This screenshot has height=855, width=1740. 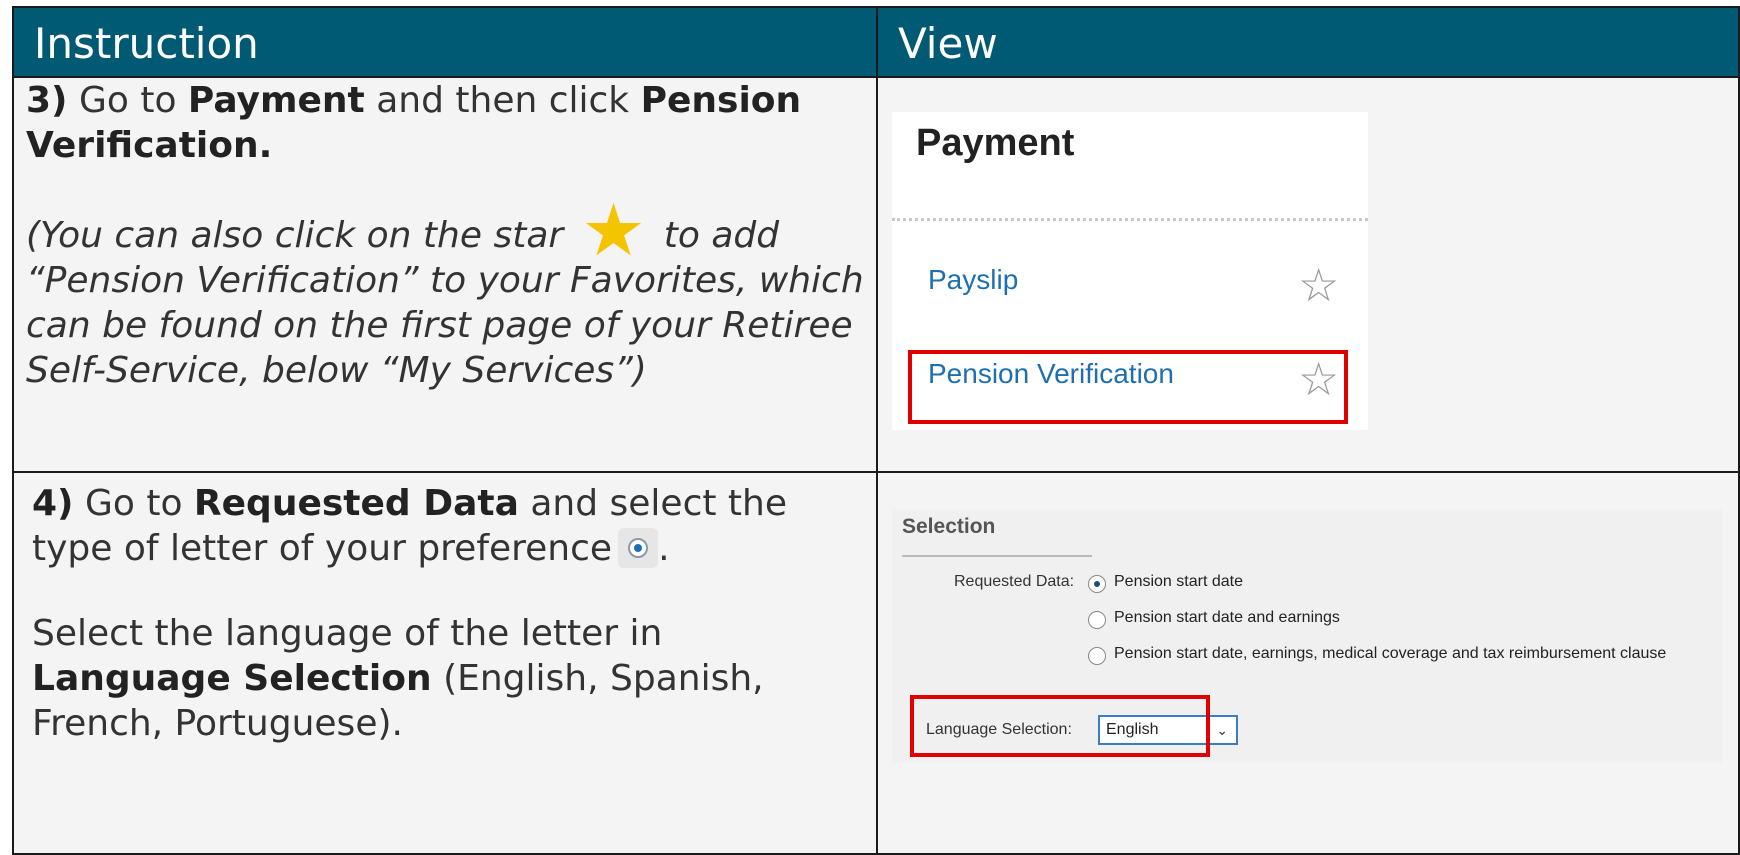 What do you see at coordinates (356, 503) in the screenshot?
I see `requested-data-term: Requested Data` at bounding box center [356, 503].